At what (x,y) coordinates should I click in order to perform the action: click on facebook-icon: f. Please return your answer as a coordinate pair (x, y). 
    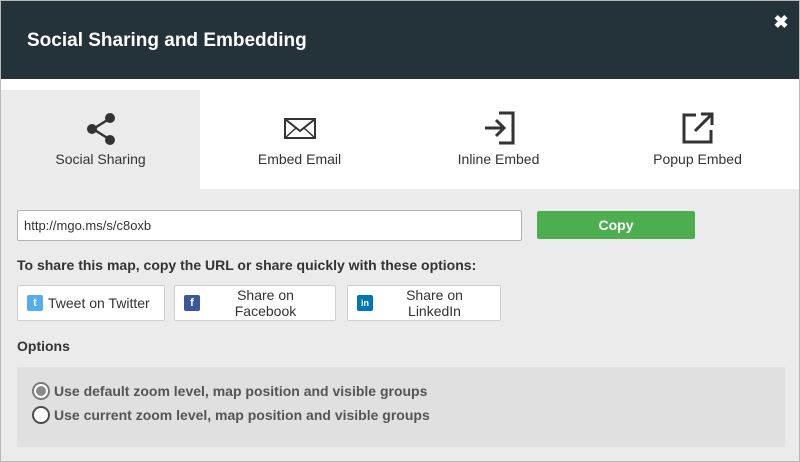
    Looking at the image, I should click on (192, 303).